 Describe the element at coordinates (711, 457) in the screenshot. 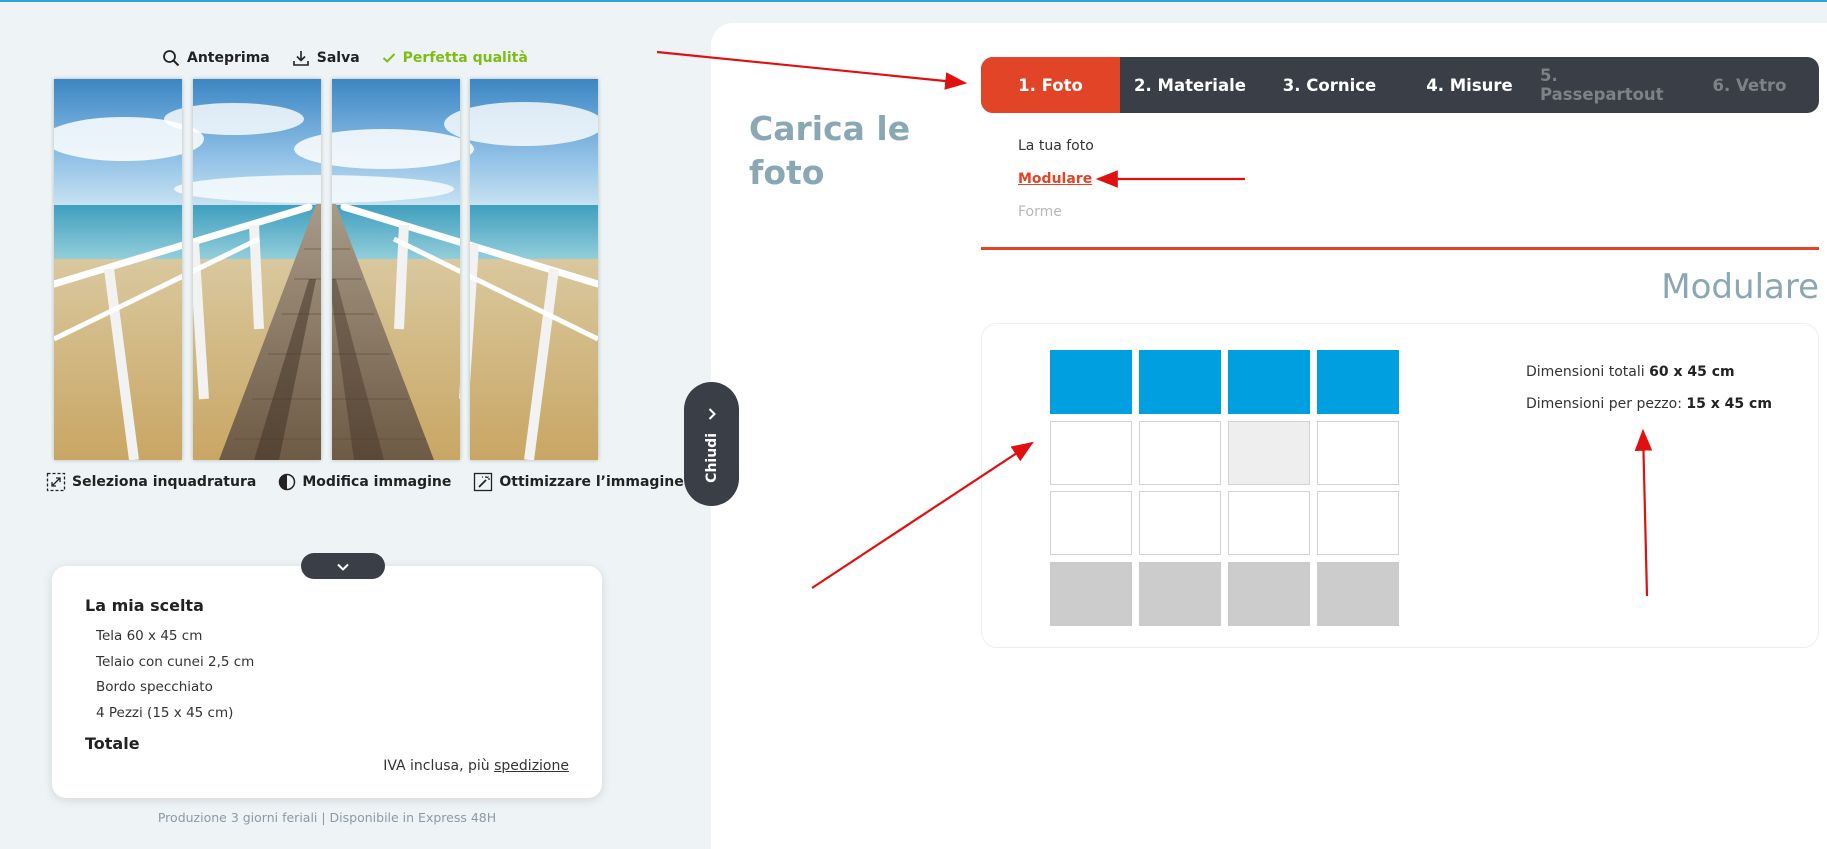

I see `close-tab-label: Chiudi` at that location.